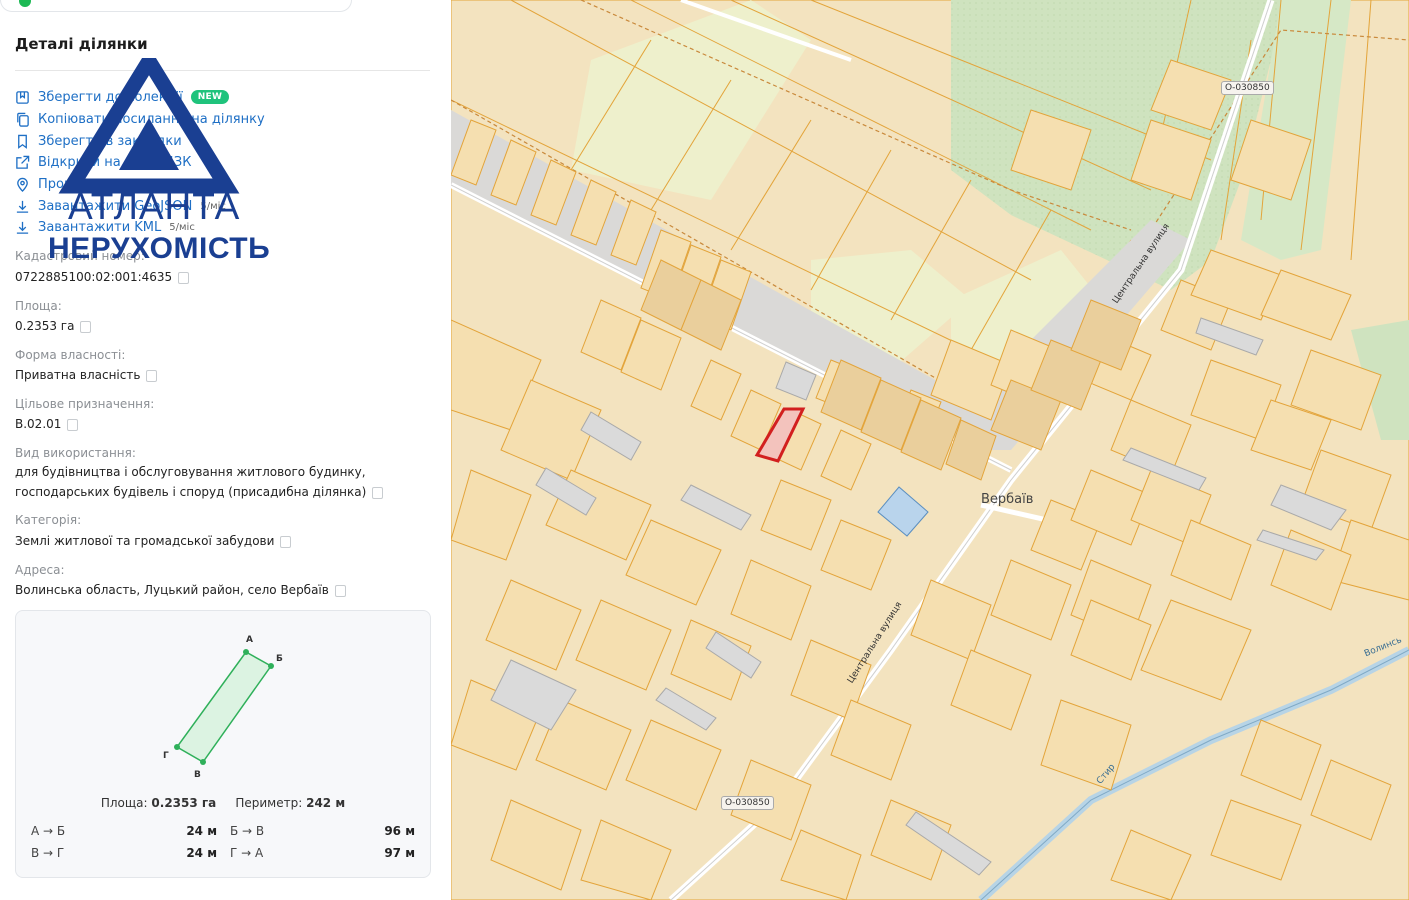  Describe the element at coordinates (249, 640) in the screenshot. I see `vertex-label-a: А` at that location.